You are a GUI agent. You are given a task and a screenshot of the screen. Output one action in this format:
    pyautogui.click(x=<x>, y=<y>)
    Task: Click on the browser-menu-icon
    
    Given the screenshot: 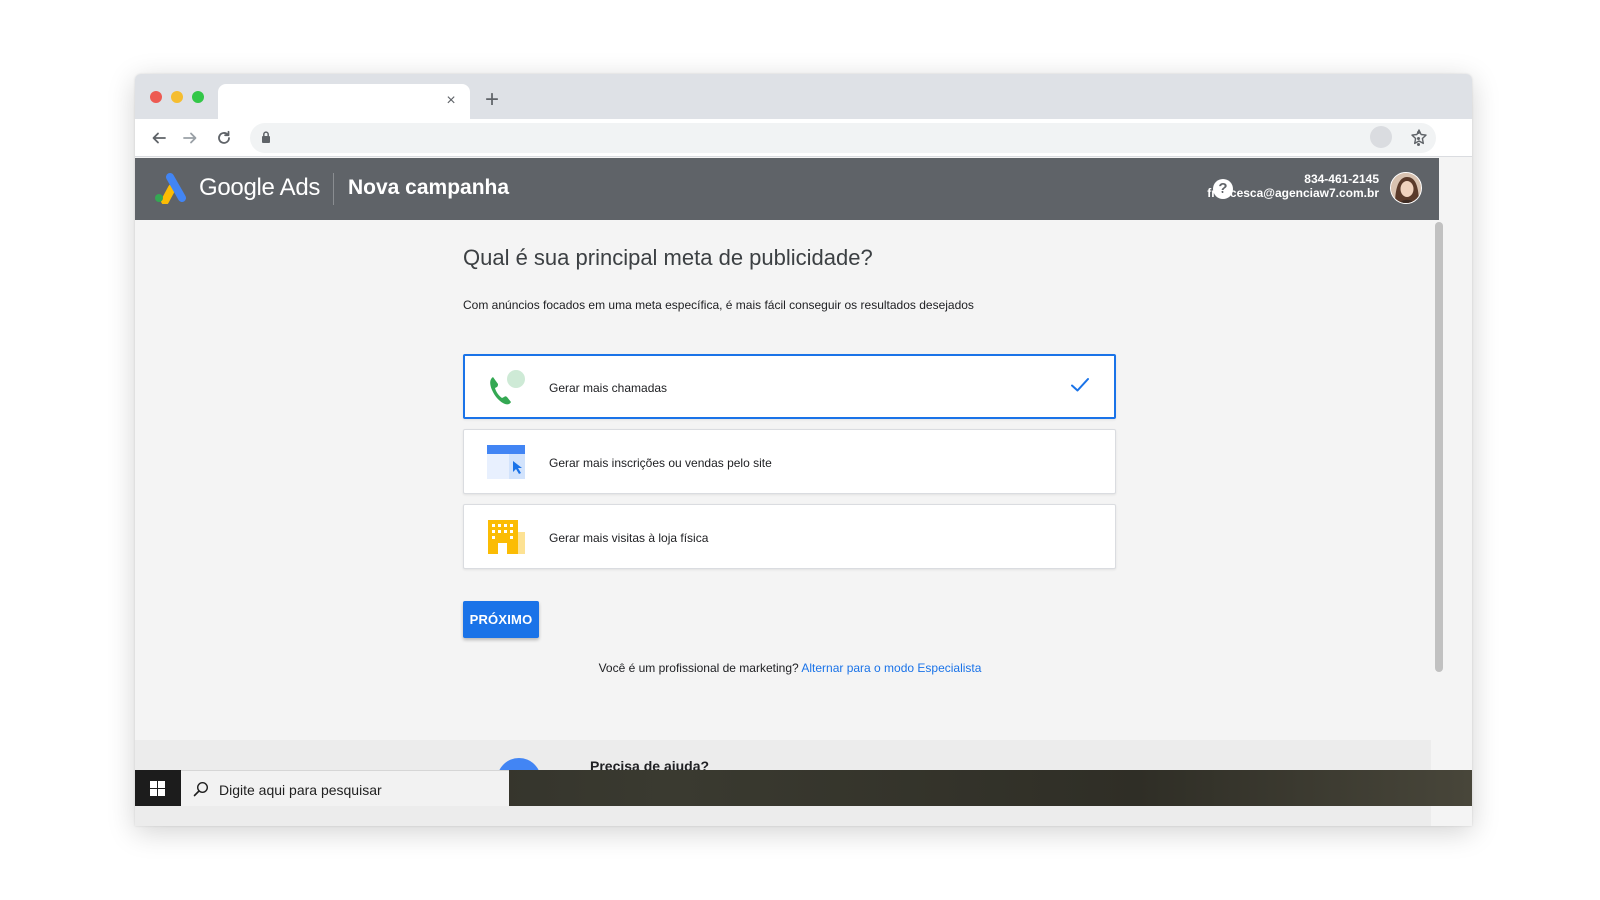 What is the action you would take?
    pyautogui.click(x=1418, y=138)
    